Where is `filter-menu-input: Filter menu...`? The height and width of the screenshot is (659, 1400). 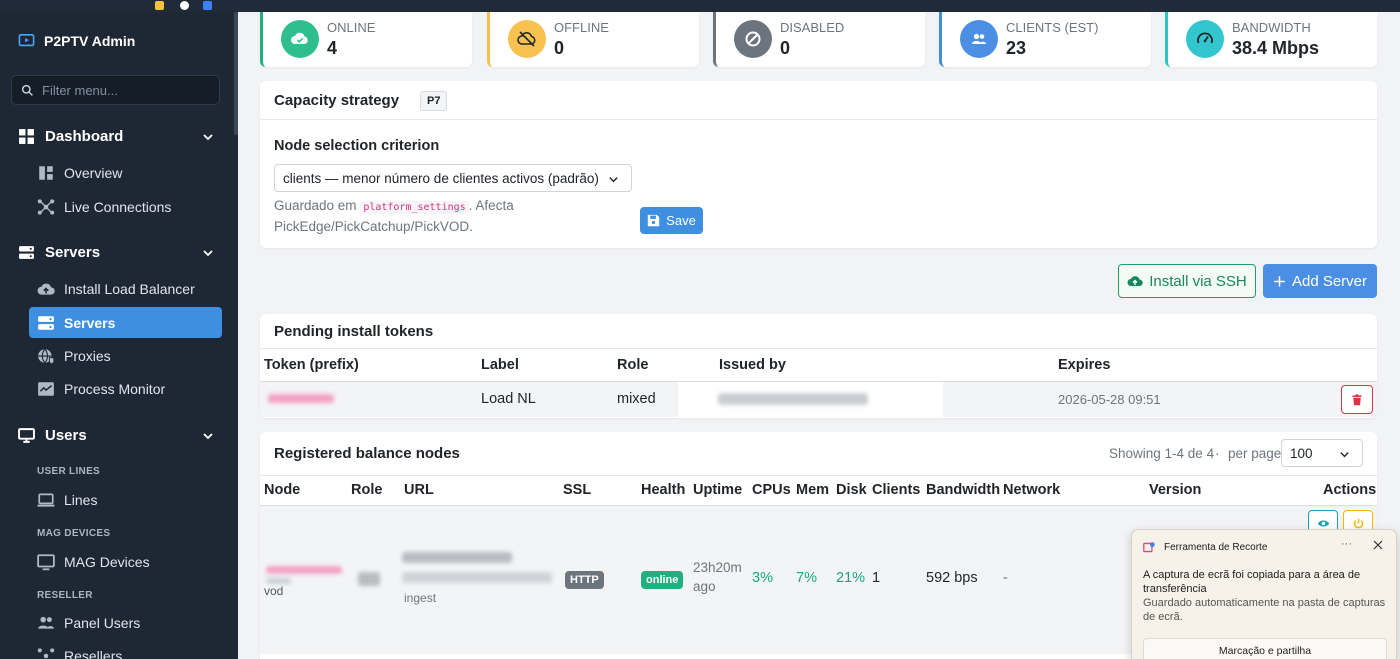
filter-menu-input: Filter menu... is located at coordinates (115, 90).